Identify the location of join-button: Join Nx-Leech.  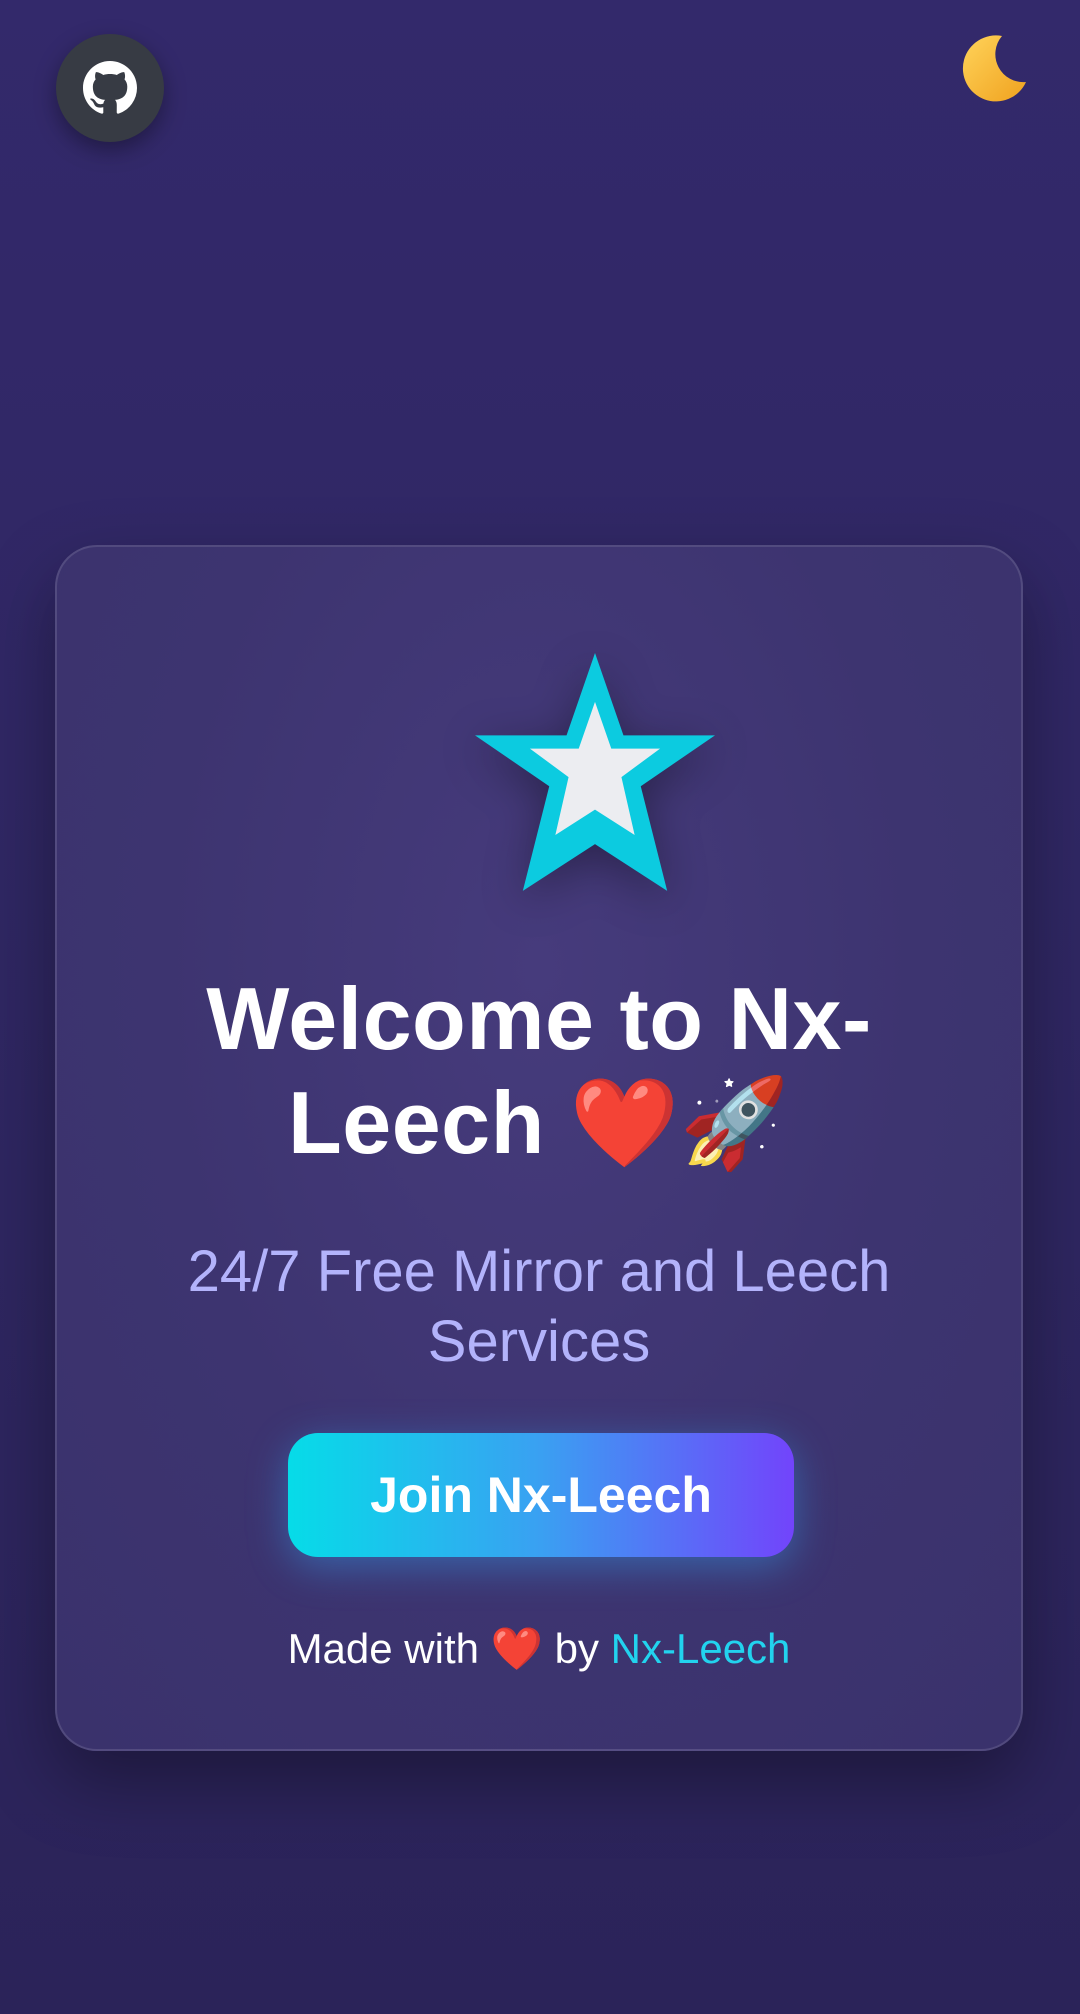
(541, 1495).